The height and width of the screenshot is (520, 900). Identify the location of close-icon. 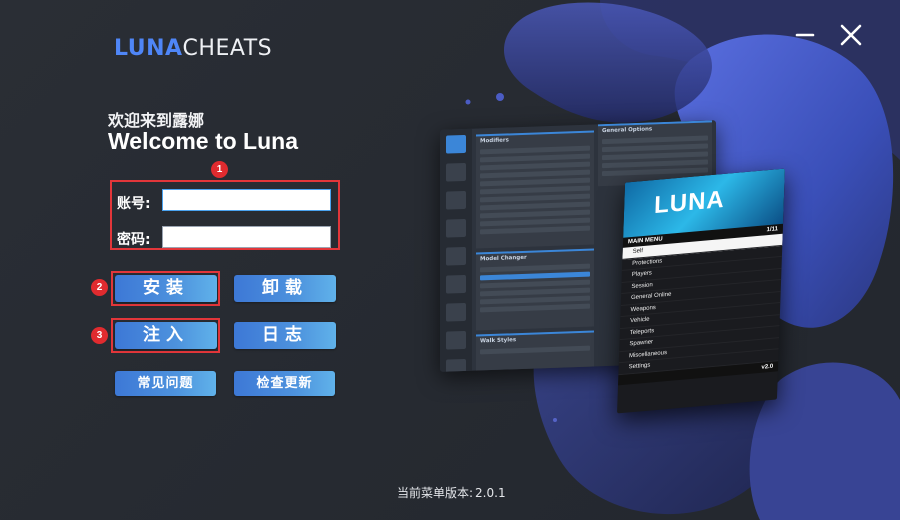
(851, 35).